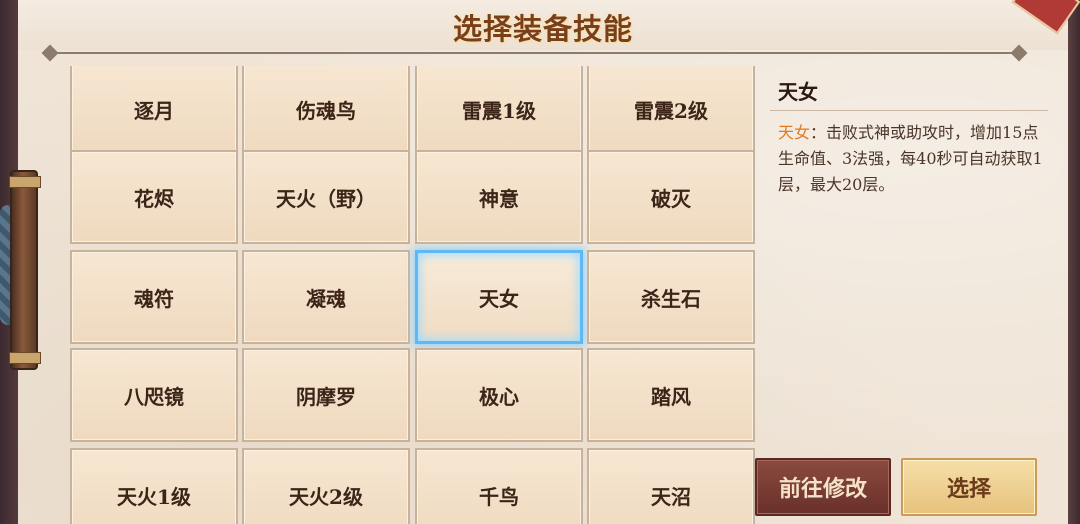  What do you see at coordinates (154, 297) in the screenshot?
I see `skill-cell: 魂符` at bounding box center [154, 297].